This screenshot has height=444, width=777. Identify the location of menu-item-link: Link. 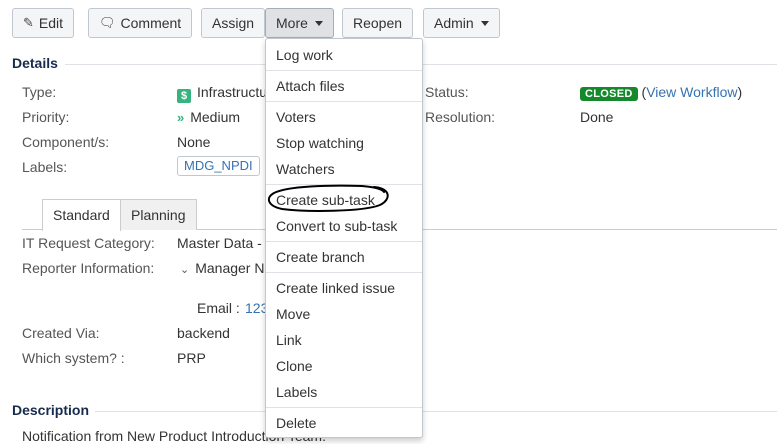
(289, 340).